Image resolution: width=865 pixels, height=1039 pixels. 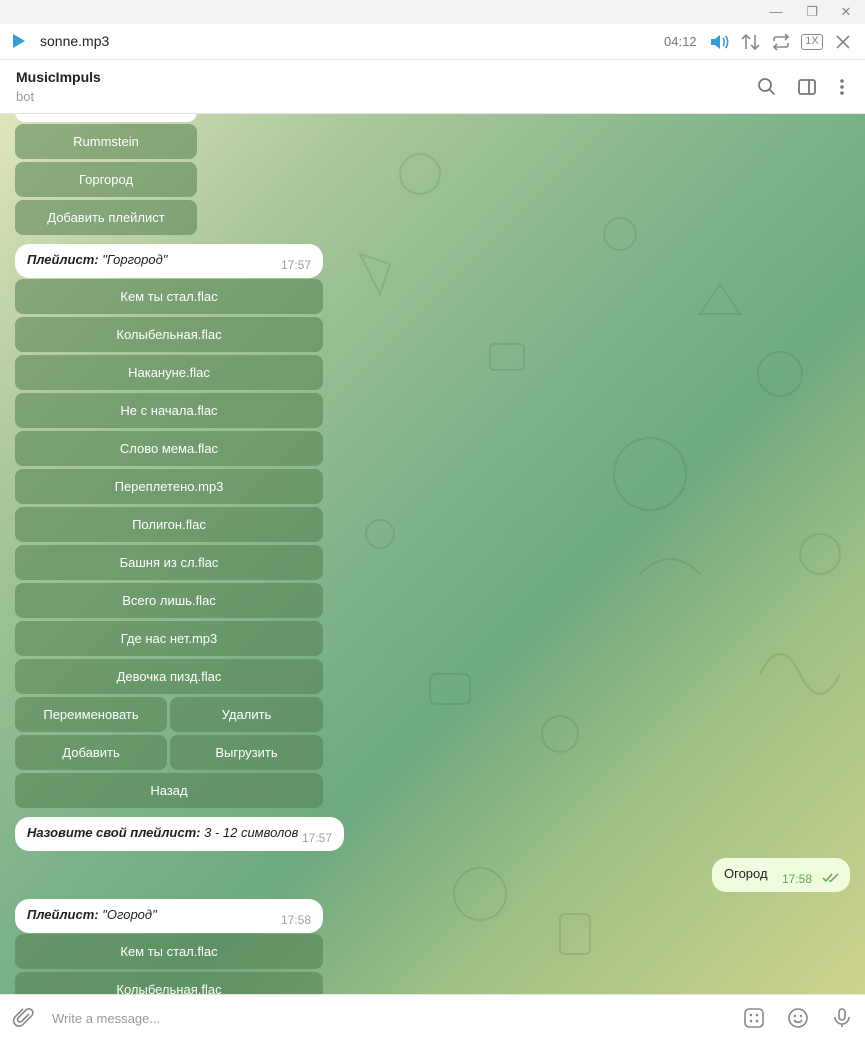 What do you see at coordinates (169, 562) in the screenshot?
I see `track-button: Башня из сл.flac` at bounding box center [169, 562].